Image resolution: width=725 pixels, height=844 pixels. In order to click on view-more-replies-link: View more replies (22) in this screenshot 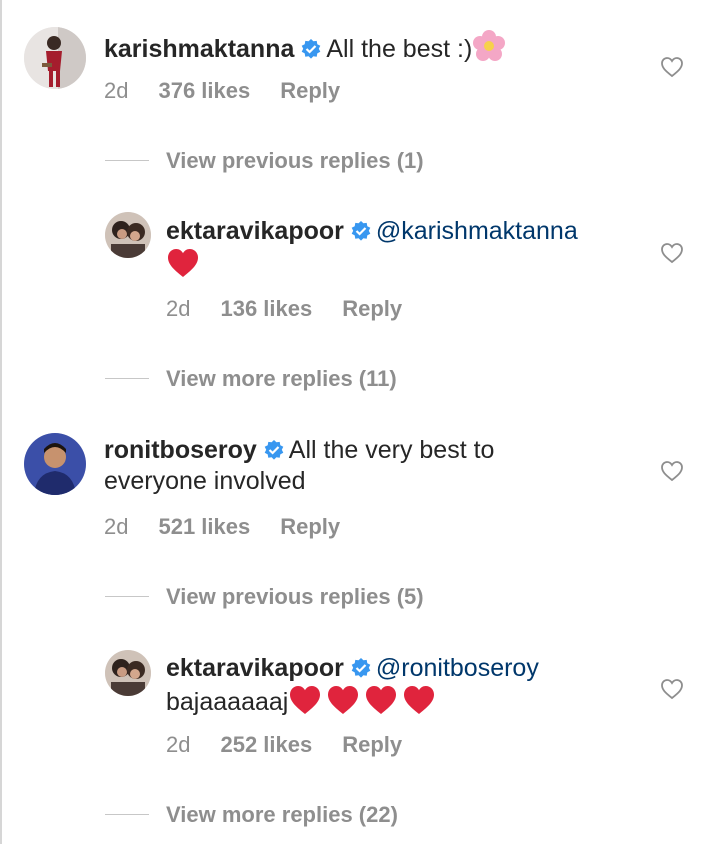, I will do `click(282, 815)`.